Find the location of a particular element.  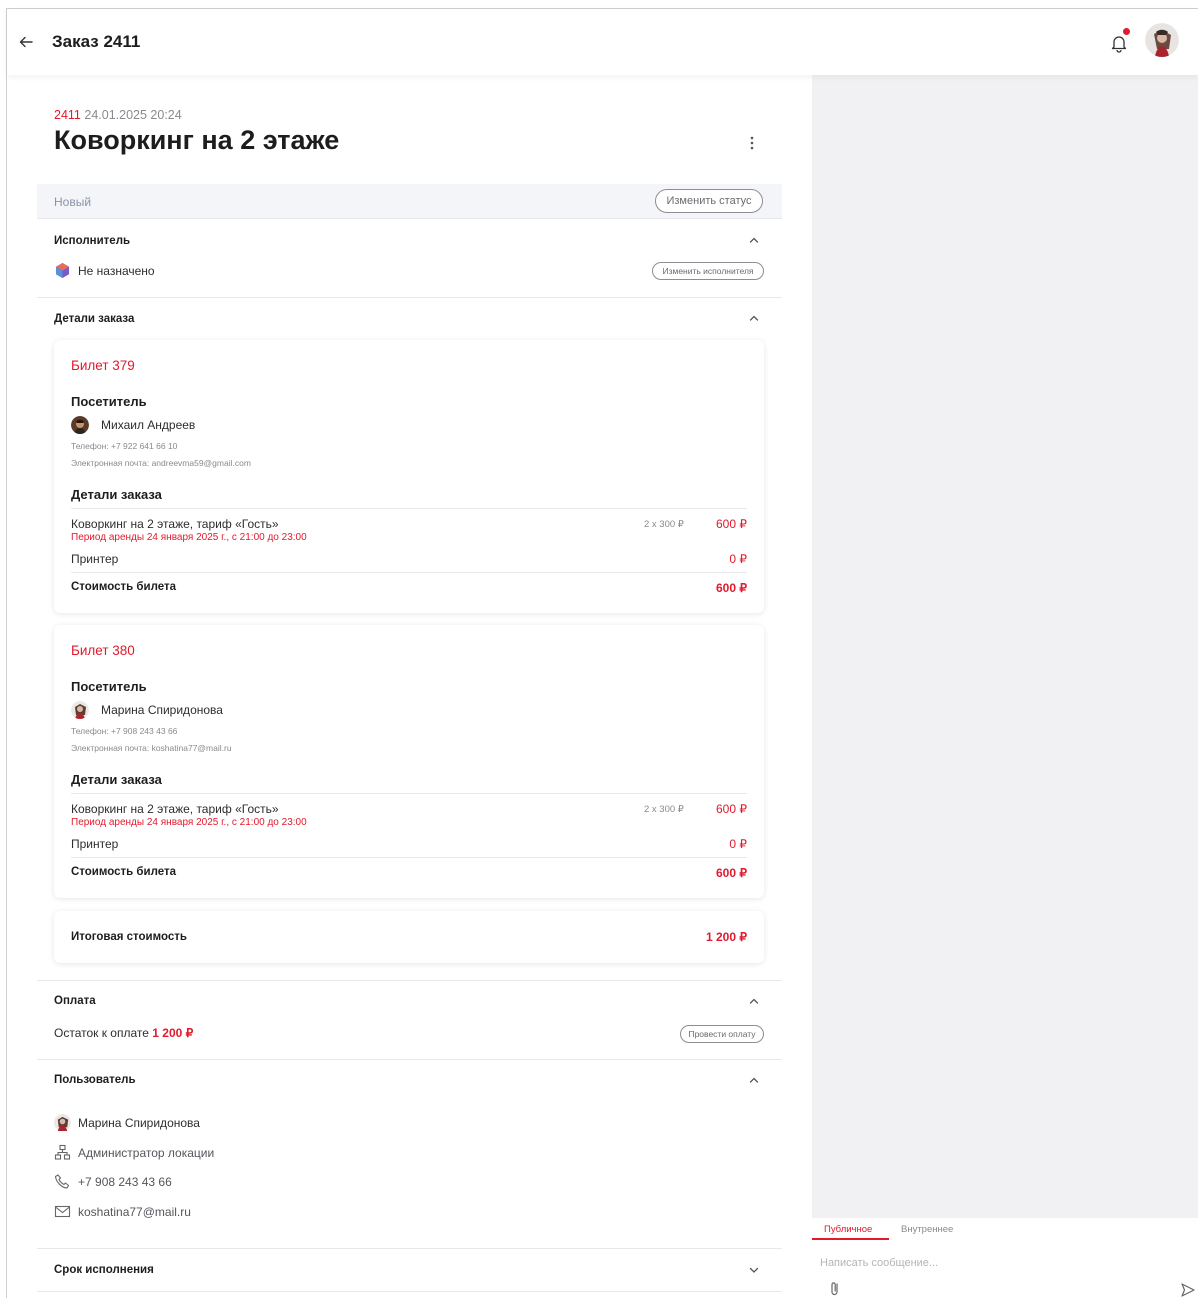

attach-icon is located at coordinates (835, 1289).